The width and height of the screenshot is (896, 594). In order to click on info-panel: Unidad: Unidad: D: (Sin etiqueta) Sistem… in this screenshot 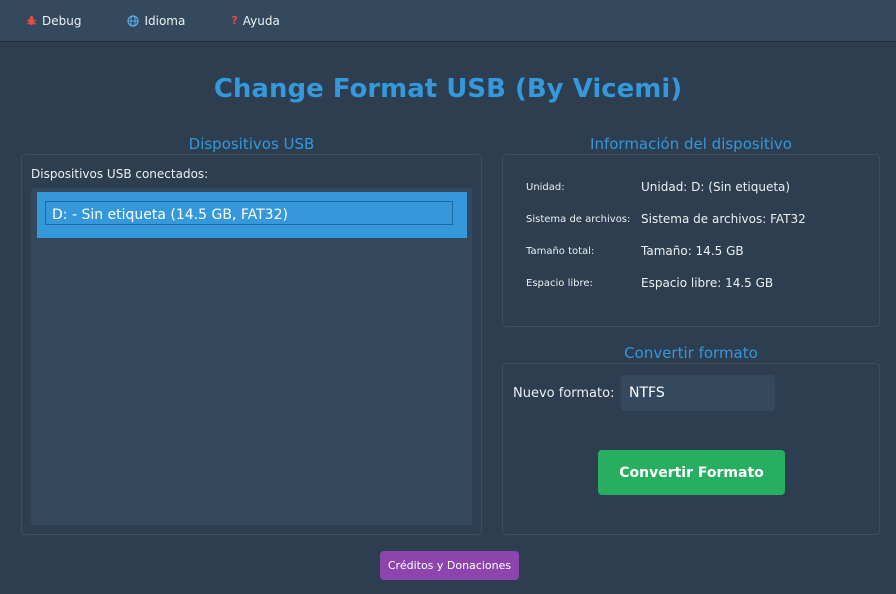, I will do `click(691, 240)`.